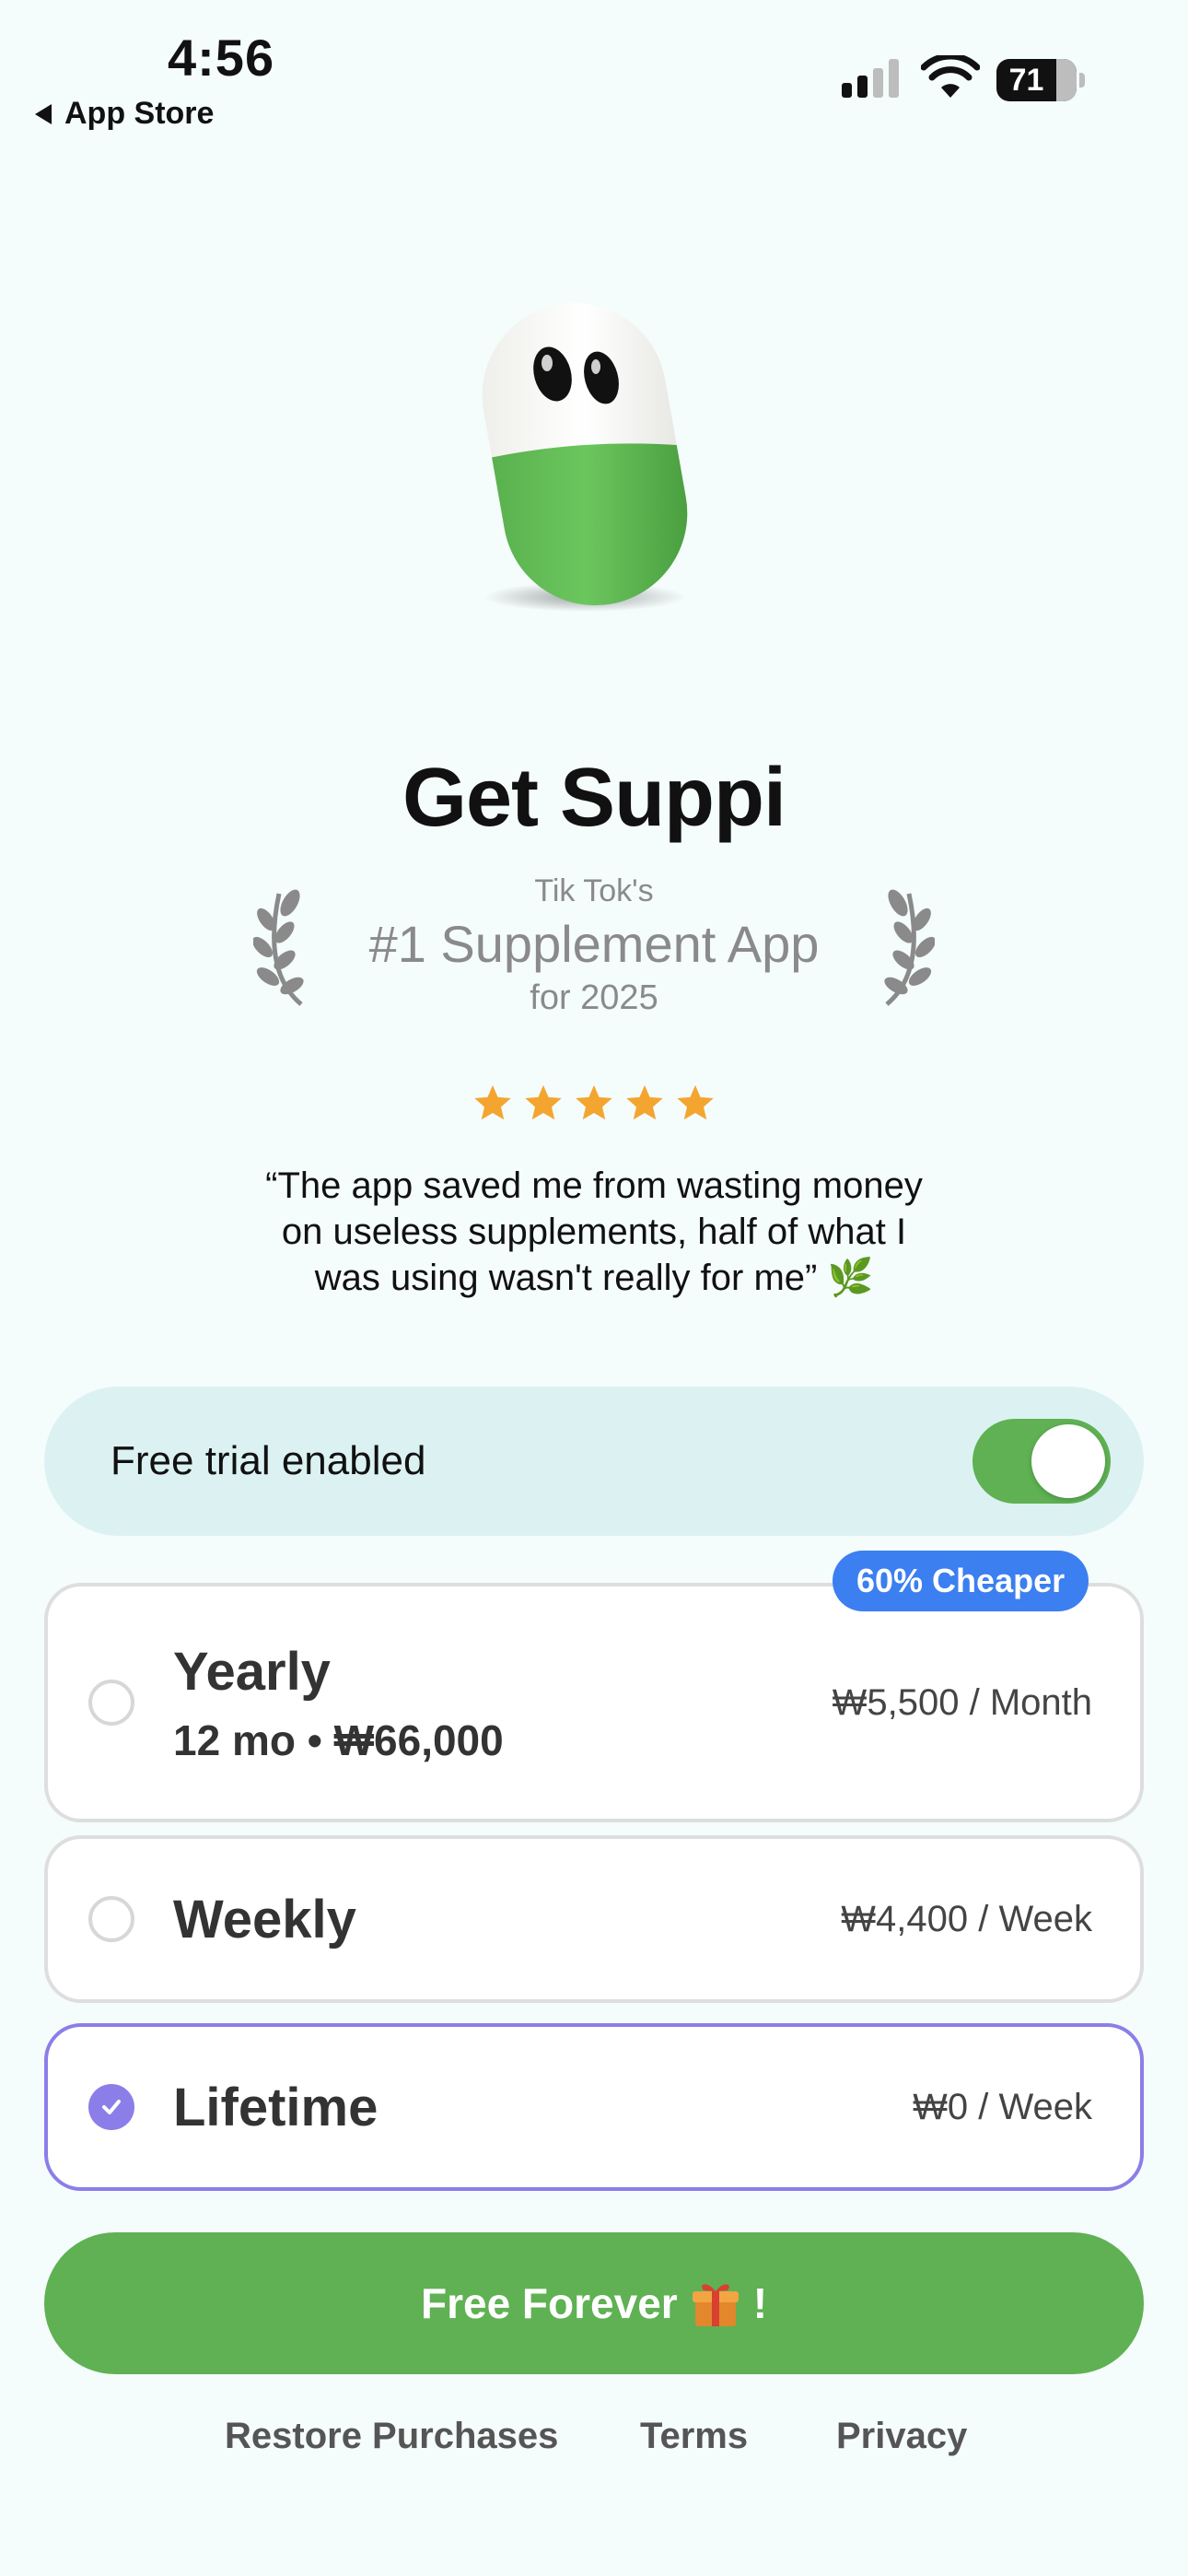 The image size is (1188, 2576). What do you see at coordinates (549, 2303) in the screenshot?
I see `cta-label: Free Forever` at bounding box center [549, 2303].